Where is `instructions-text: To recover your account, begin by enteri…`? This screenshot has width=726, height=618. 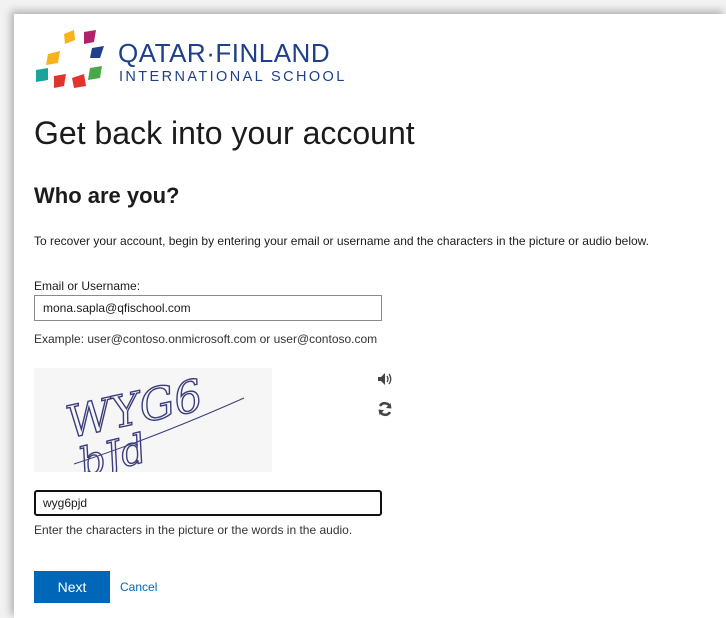 instructions-text: To recover your account, begin by enteri… is located at coordinates (342, 241).